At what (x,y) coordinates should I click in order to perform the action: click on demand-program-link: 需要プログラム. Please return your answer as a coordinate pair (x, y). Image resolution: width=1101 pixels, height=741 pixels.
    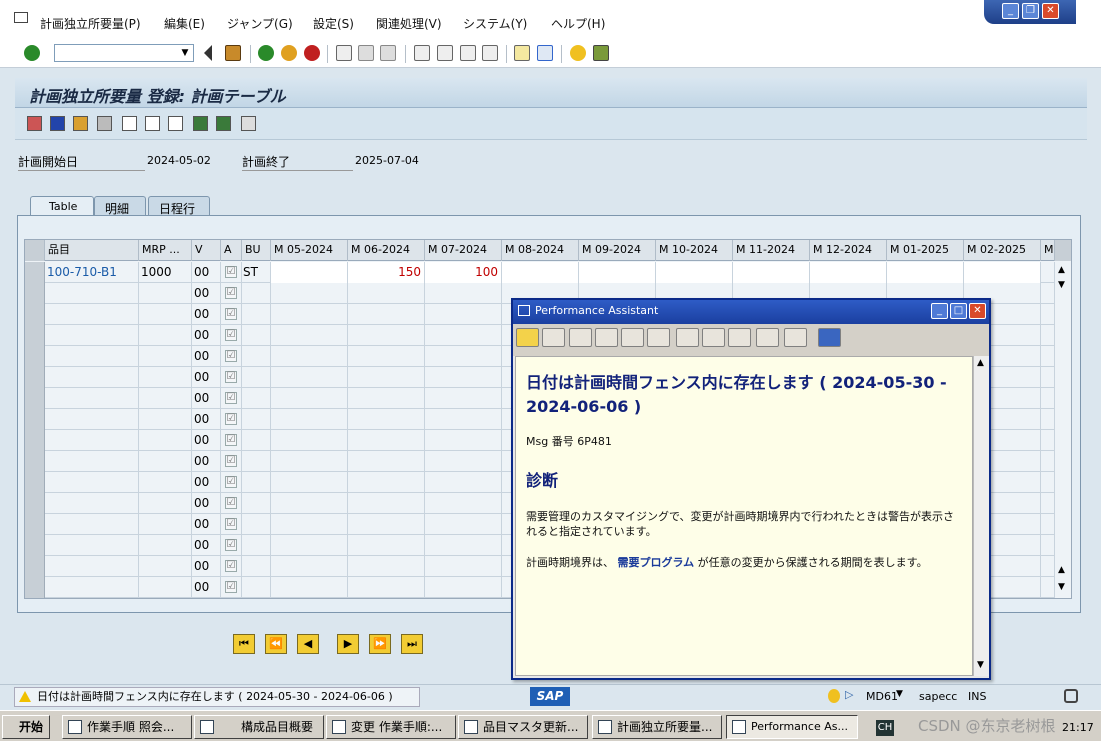
    Looking at the image, I should click on (656, 562).